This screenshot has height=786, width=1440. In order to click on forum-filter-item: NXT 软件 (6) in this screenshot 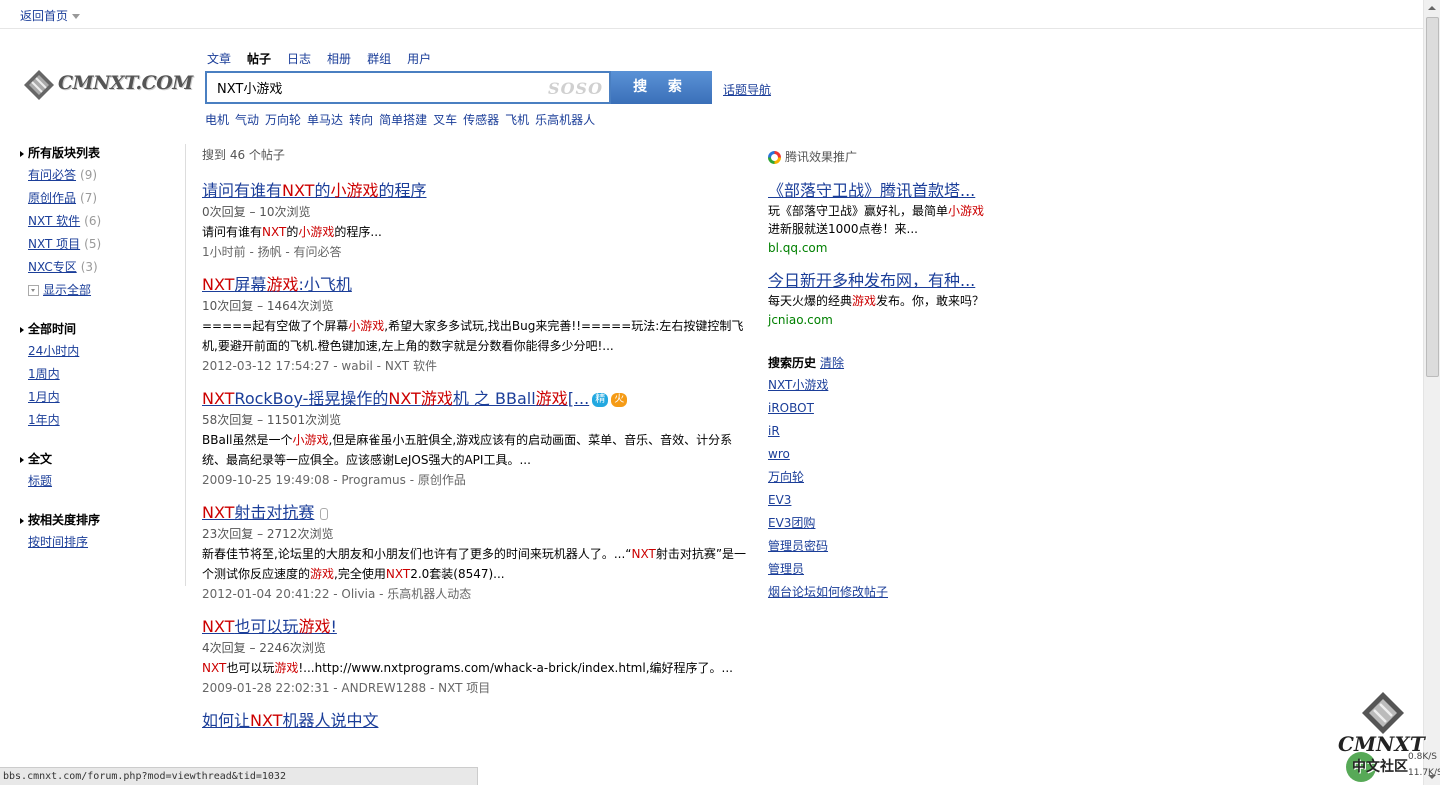, I will do `click(105, 221)`.